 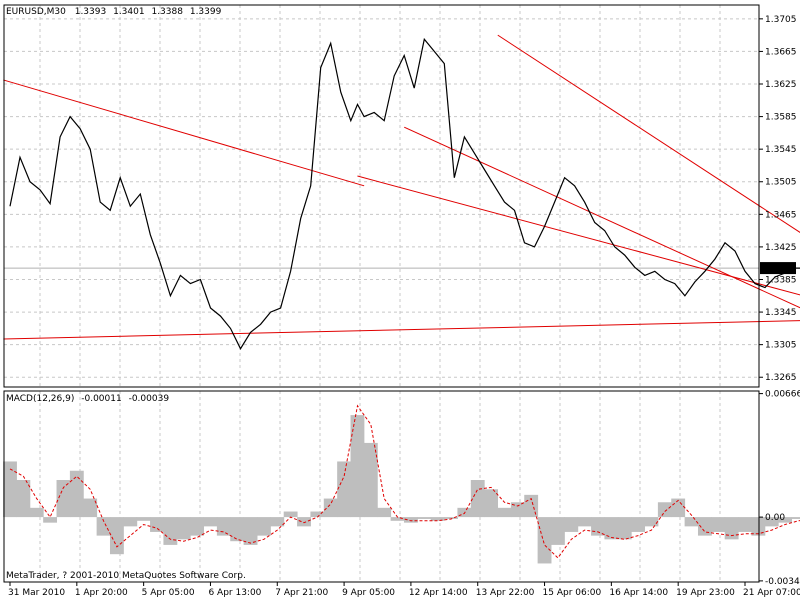 What do you see at coordinates (781, 118) in the screenshot?
I see `price-tick-label: 1.3585` at bounding box center [781, 118].